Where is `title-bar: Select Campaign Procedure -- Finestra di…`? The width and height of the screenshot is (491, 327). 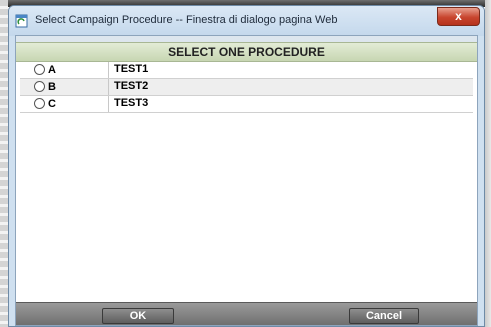 title-bar: Select Campaign Procedure -- Finestra di… is located at coordinates (246, 21).